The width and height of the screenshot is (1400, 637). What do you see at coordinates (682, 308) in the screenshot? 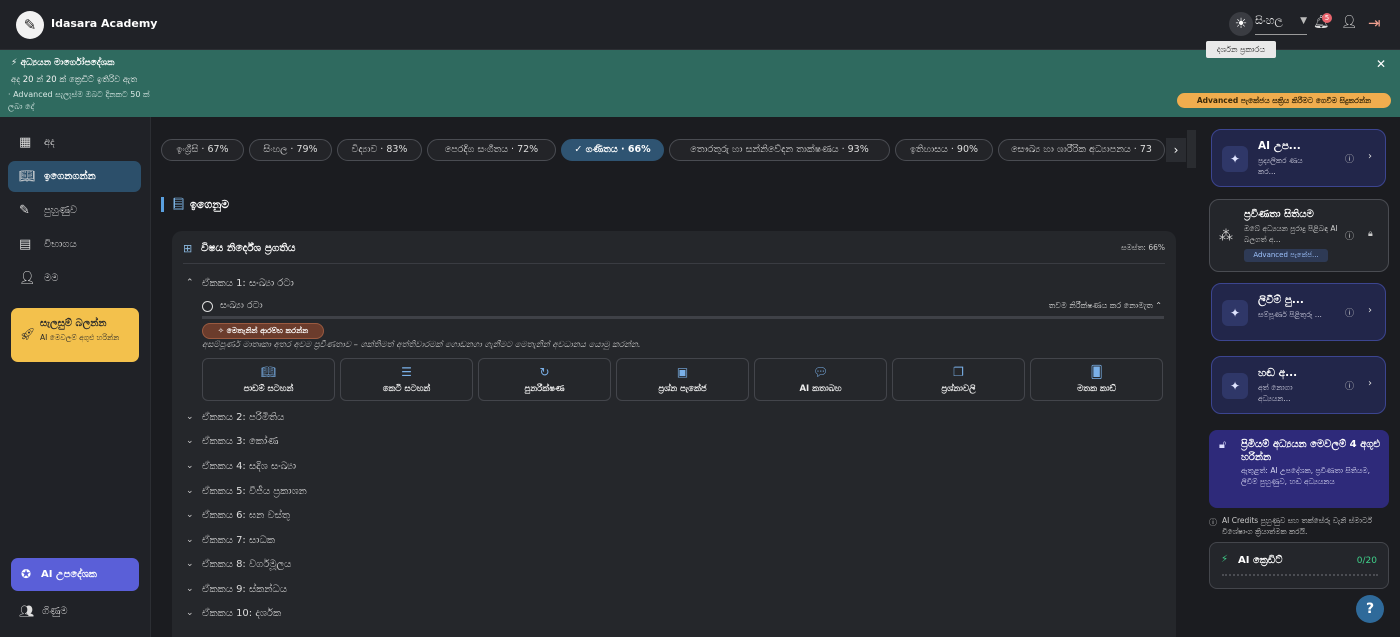
I see `topic-row: සංඛ්‍යා රටා තවම නිරීක්ෂණය කර නොමැත ⌃` at bounding box center [682, 308].